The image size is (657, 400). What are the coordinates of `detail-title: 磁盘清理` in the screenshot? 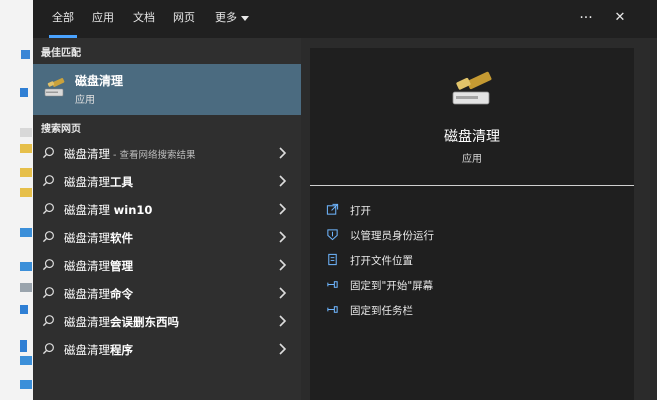 It's located at (472, 137).